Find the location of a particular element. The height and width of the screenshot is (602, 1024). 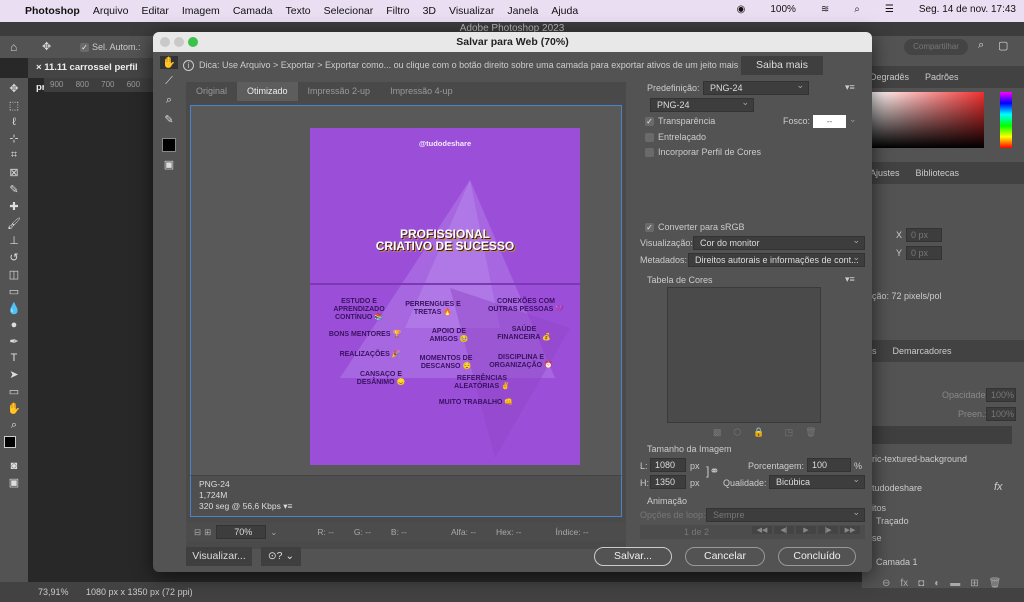

control-center-icon: ☰ is located at coordinates (889, 9).